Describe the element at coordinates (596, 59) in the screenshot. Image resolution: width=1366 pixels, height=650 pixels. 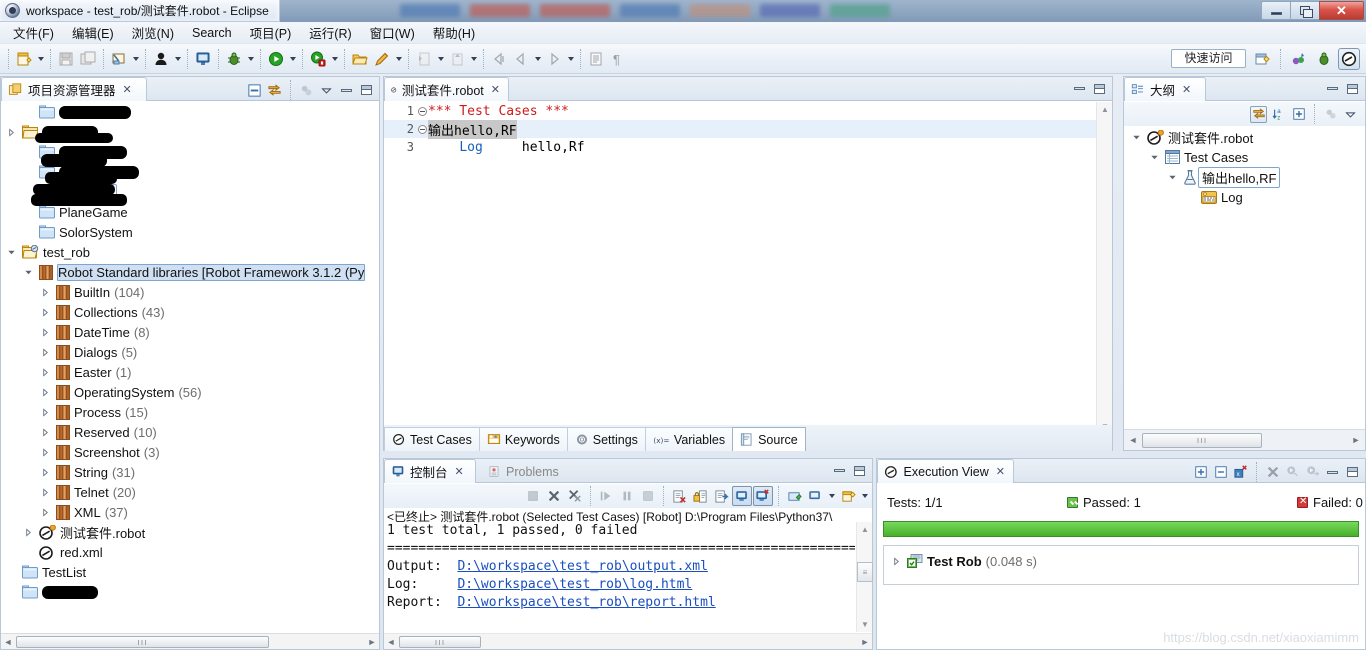
I see `outline-icon` at that location.